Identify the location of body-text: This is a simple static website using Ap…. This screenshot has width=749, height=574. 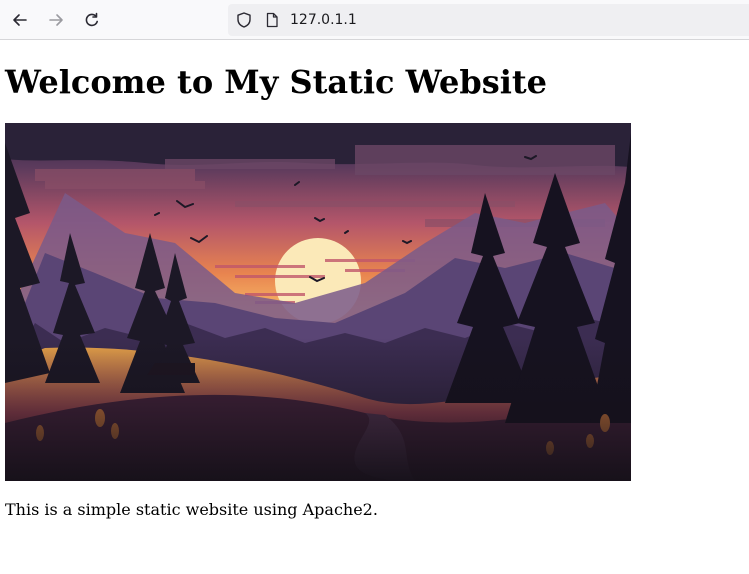
(191, 509).